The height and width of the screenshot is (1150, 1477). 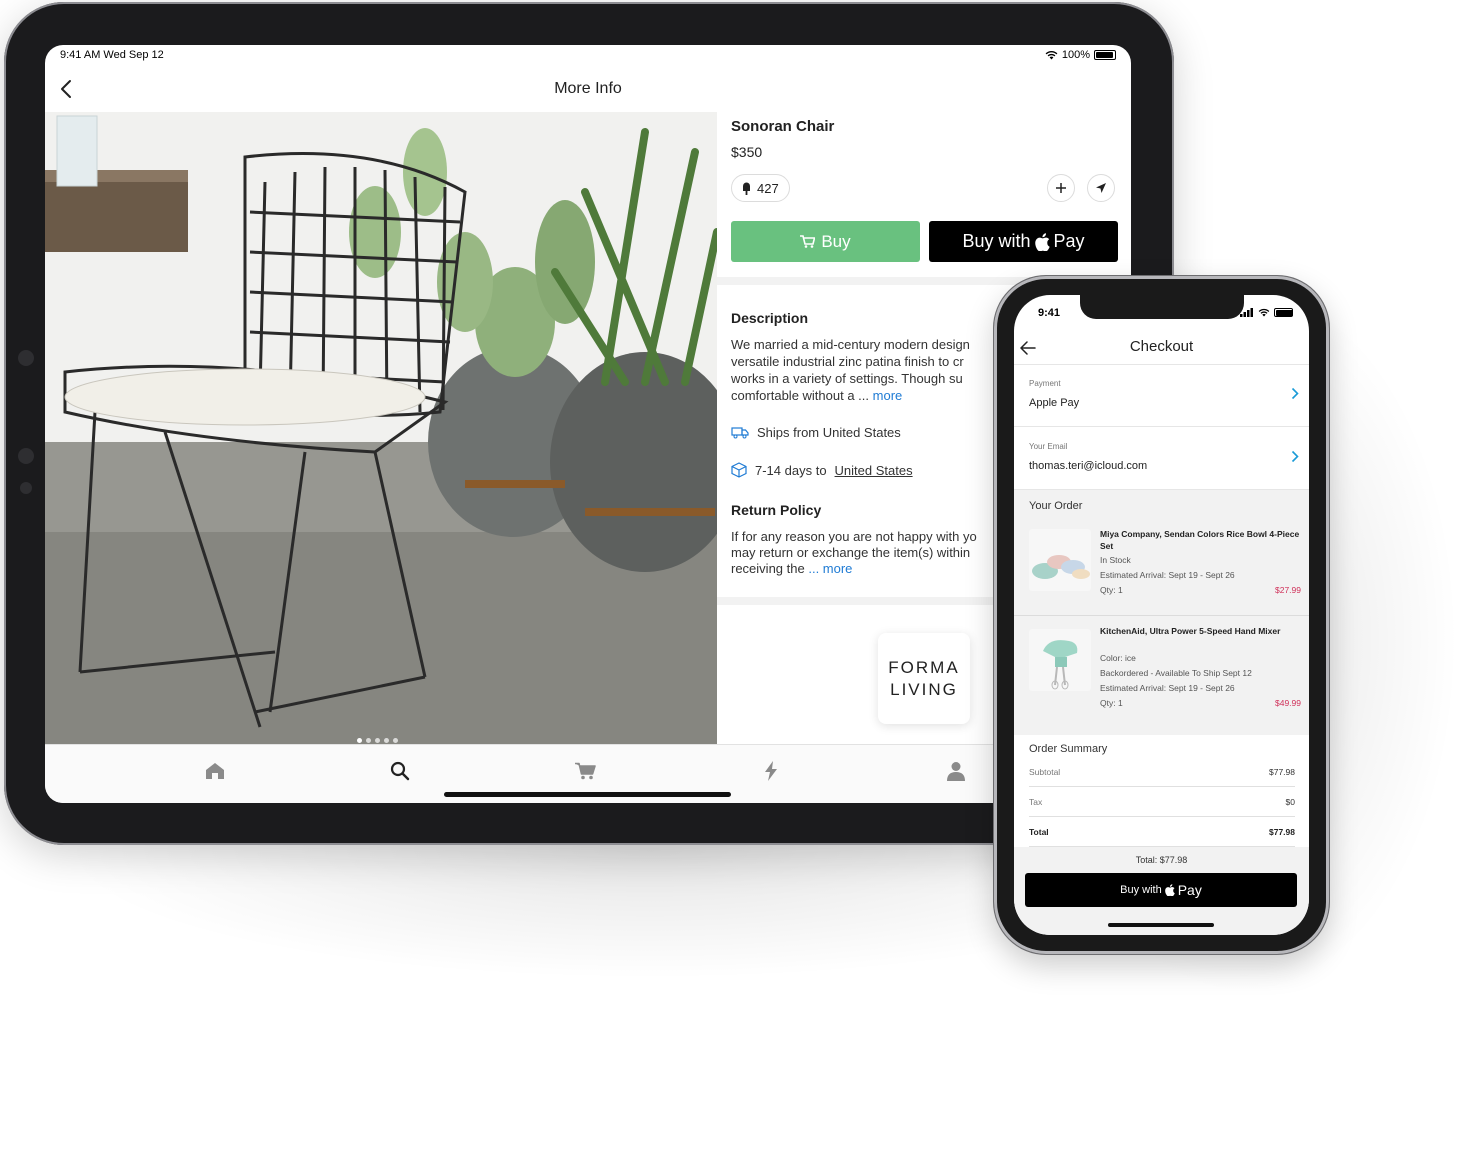 What do you see at coordinates (1161, 396) in the screenshot?
I see `payment-row: Payment Apple Pay` at bounding box center [1161, 396].